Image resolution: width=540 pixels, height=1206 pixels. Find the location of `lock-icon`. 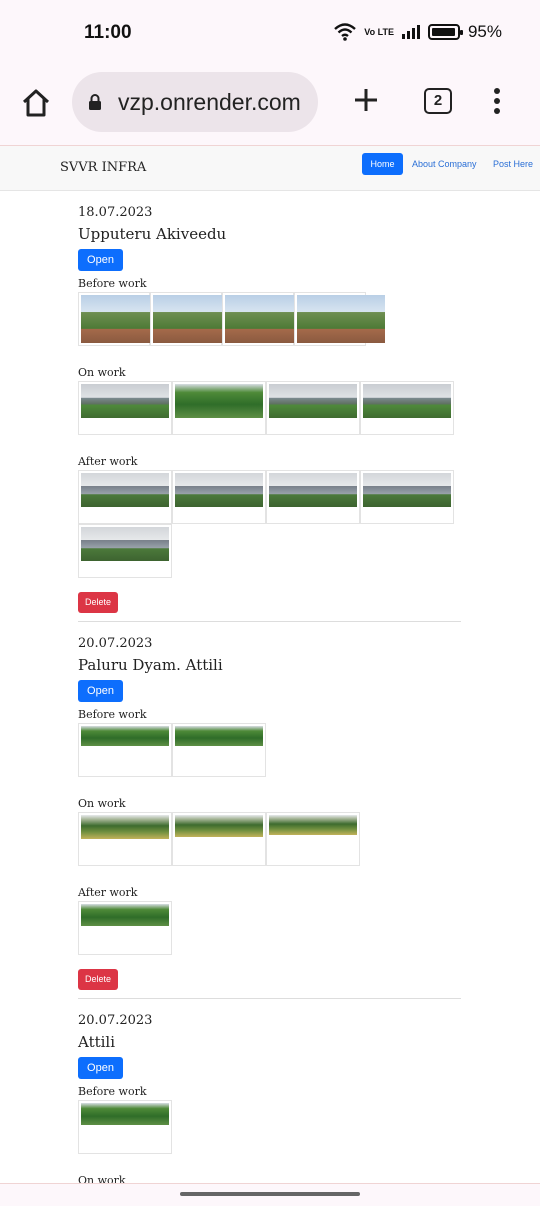

lock-icon is located at coordinates (95, 102).